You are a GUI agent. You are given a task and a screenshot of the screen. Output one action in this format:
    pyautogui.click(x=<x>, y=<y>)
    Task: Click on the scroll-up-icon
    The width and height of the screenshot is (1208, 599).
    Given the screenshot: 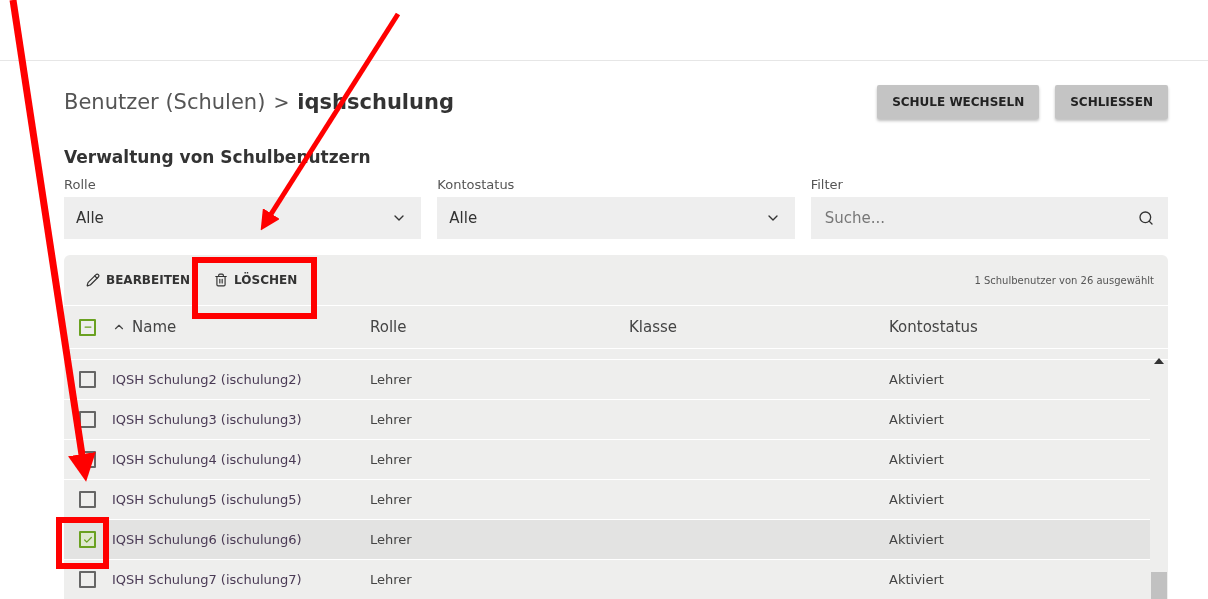 What is the action you would take?
    pyautogui.click(x=1159, y=361)
    